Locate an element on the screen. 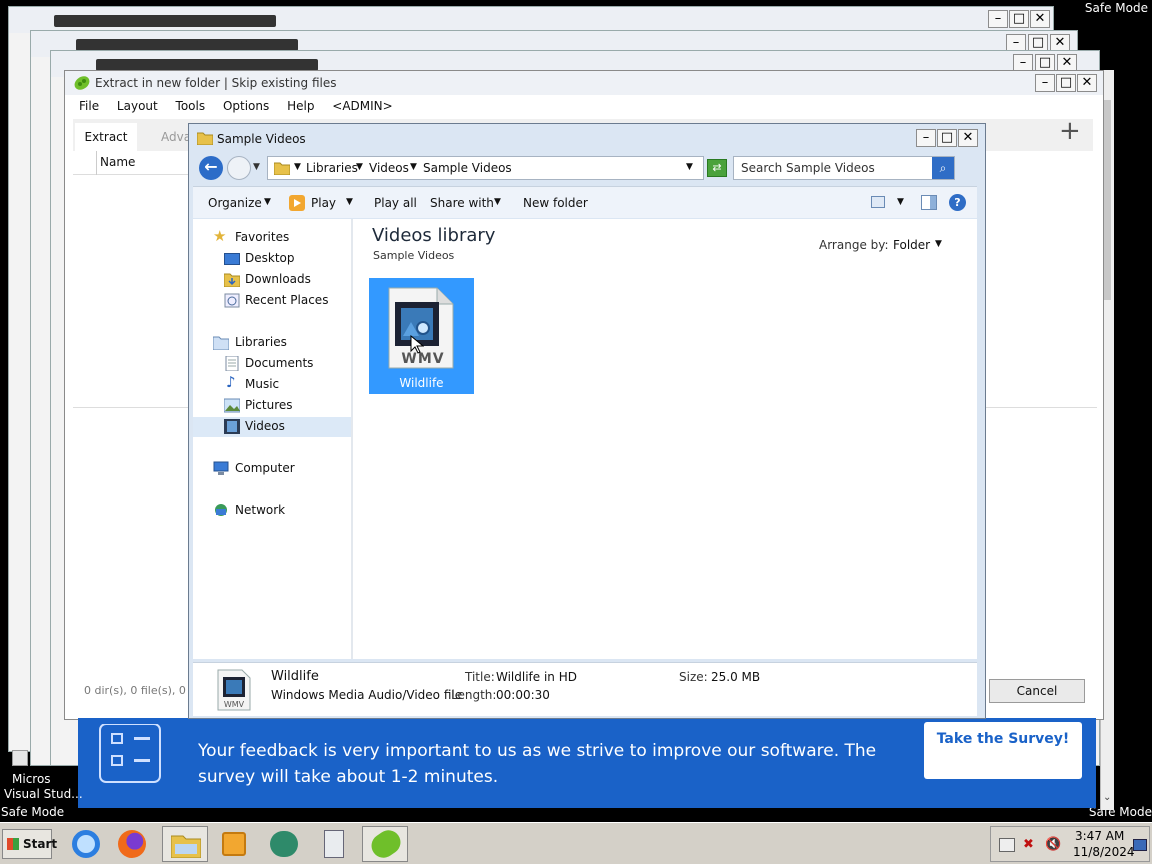 The width and height of the screenshot is (1152, 864). view-dropdown-icon: ▼ is located at coordinates (900, 202).